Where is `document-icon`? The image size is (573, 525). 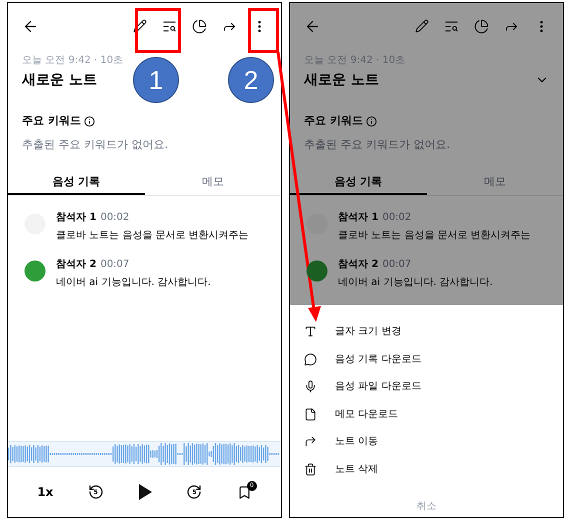
document-icon is located at coordinates (310, 414).